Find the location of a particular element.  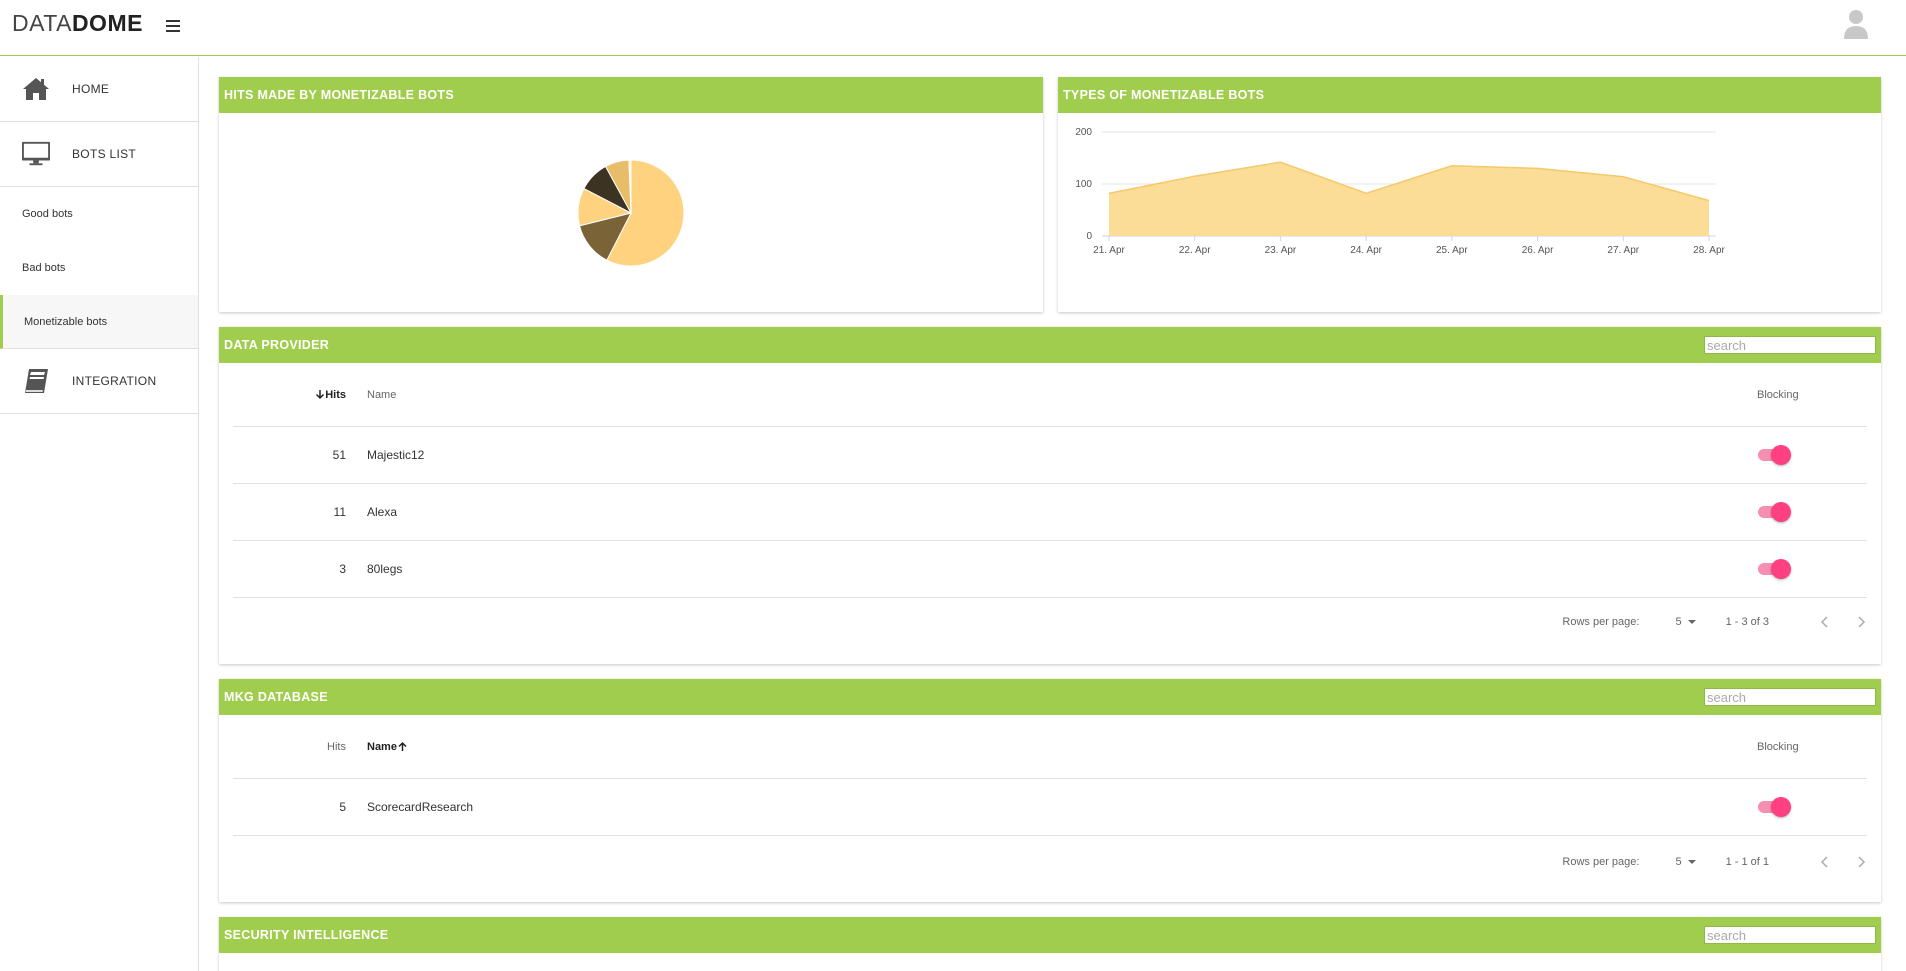

x-tick-label: 22. Apr is located at coordinates (1195, 250).